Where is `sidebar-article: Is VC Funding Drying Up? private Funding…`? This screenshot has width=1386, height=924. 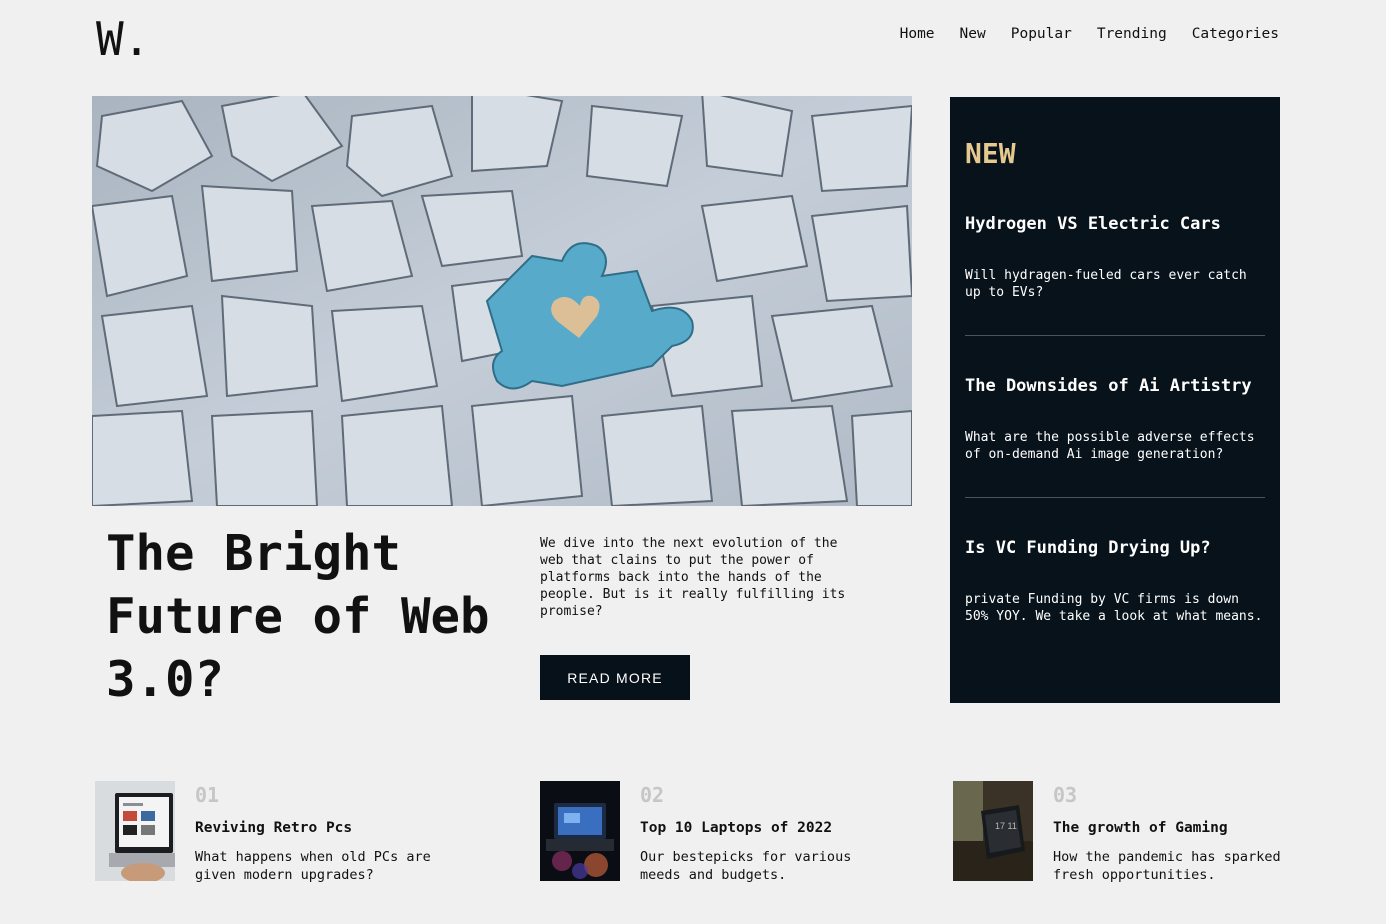 sidebar-article: Is VC Funding Drying Up? private Funding… is located at coordinates (1115, 581).